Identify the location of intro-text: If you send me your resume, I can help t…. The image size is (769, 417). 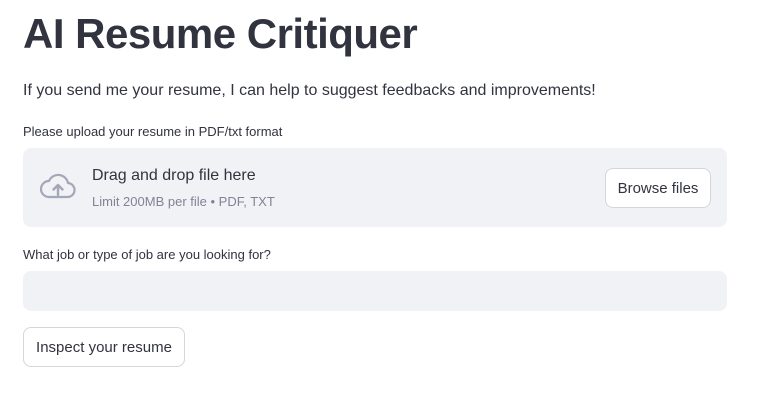
(309, 90).